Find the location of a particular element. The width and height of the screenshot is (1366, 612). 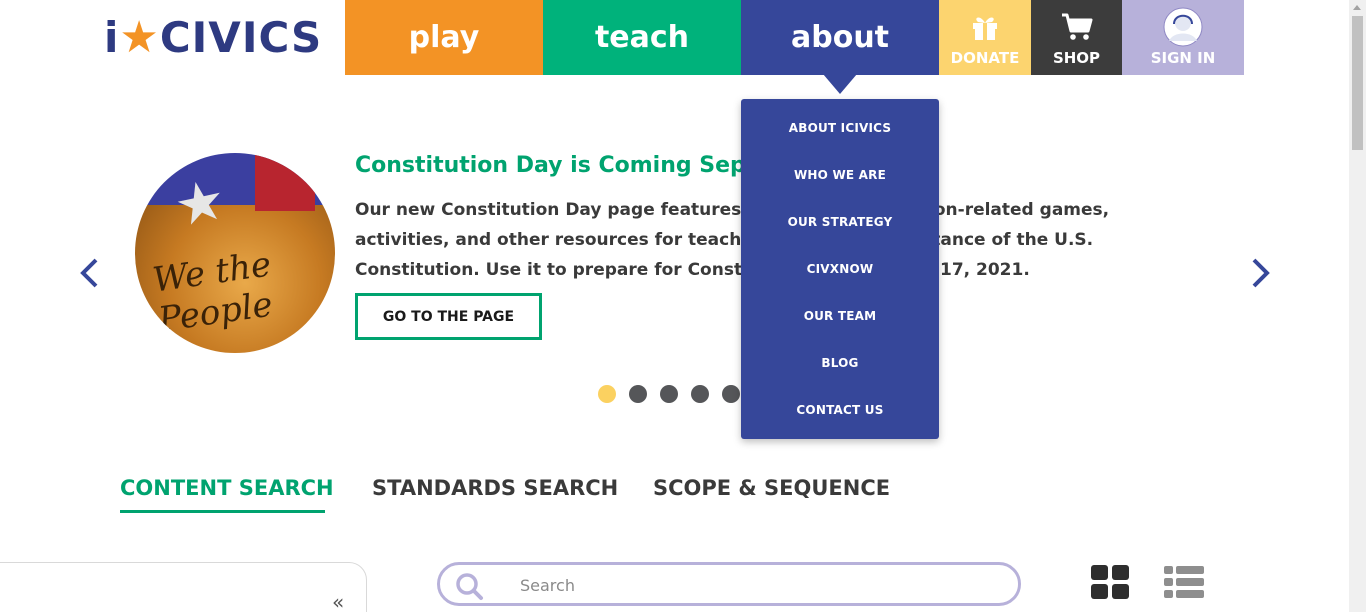

menu-item-who-we-are: WHO WE ARE is located at coordinates (840, 175).